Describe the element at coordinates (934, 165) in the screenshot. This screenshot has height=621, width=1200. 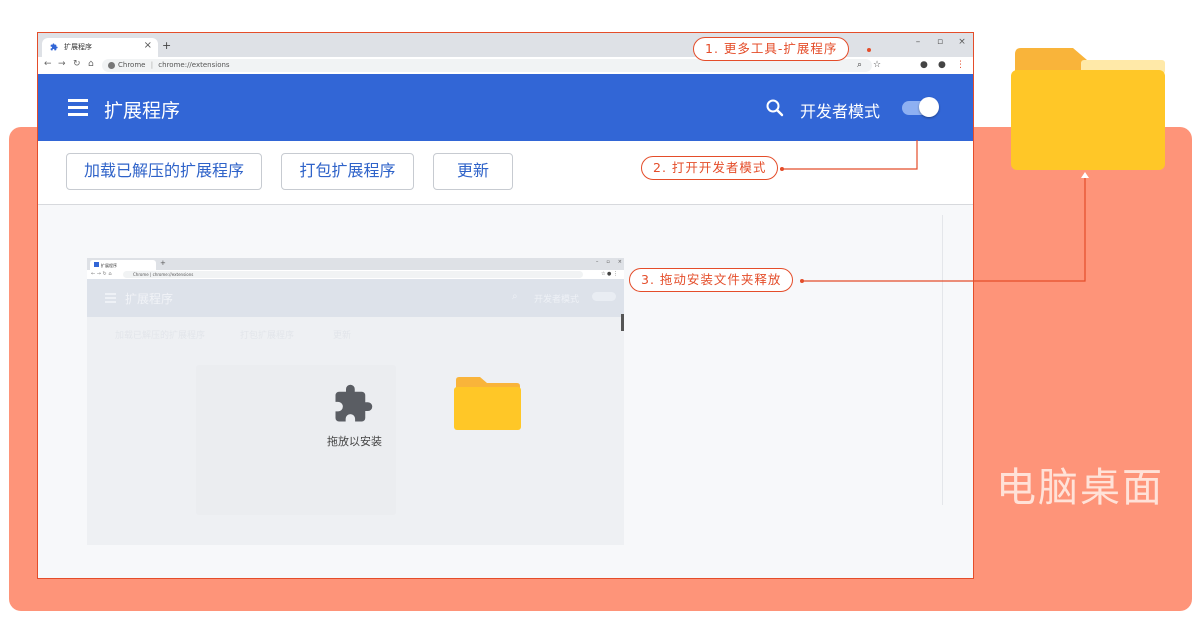
I see `annotation-connectors` at that location.